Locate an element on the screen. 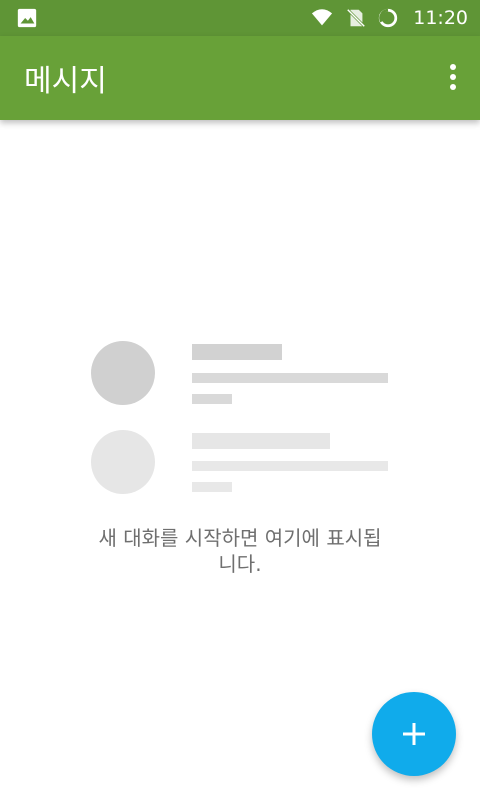  page-title: 메시지 is located at coordinates (65, 81).